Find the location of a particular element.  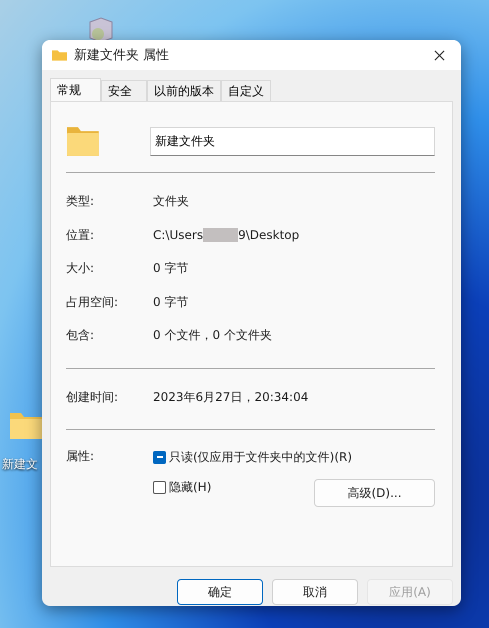

window-title: 新建文件夹 属性 is located at coordinates (122, 55).